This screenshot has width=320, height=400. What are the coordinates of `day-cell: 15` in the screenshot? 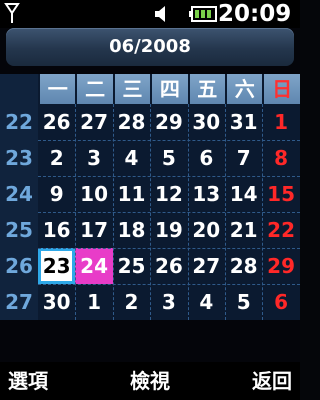 It's located at (280, 194).